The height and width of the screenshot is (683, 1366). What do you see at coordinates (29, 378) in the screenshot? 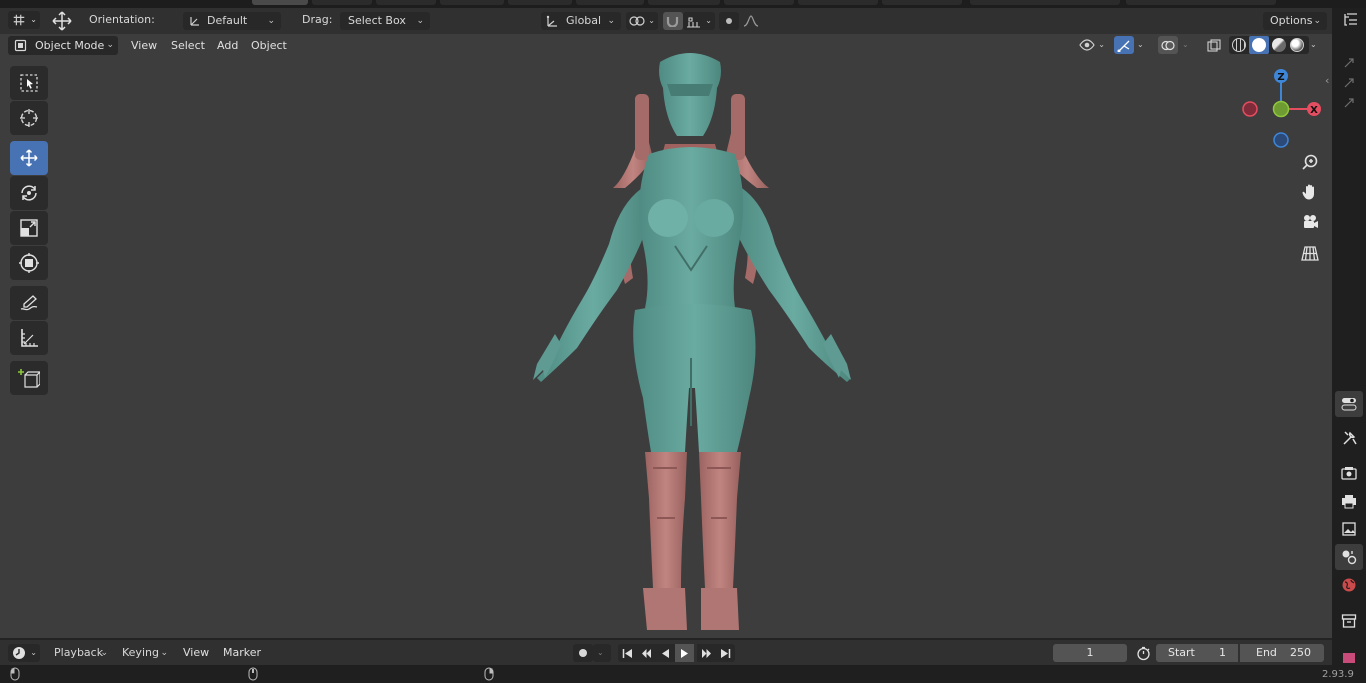
I see `add-cube-tool` at bounding box center [29, 378].